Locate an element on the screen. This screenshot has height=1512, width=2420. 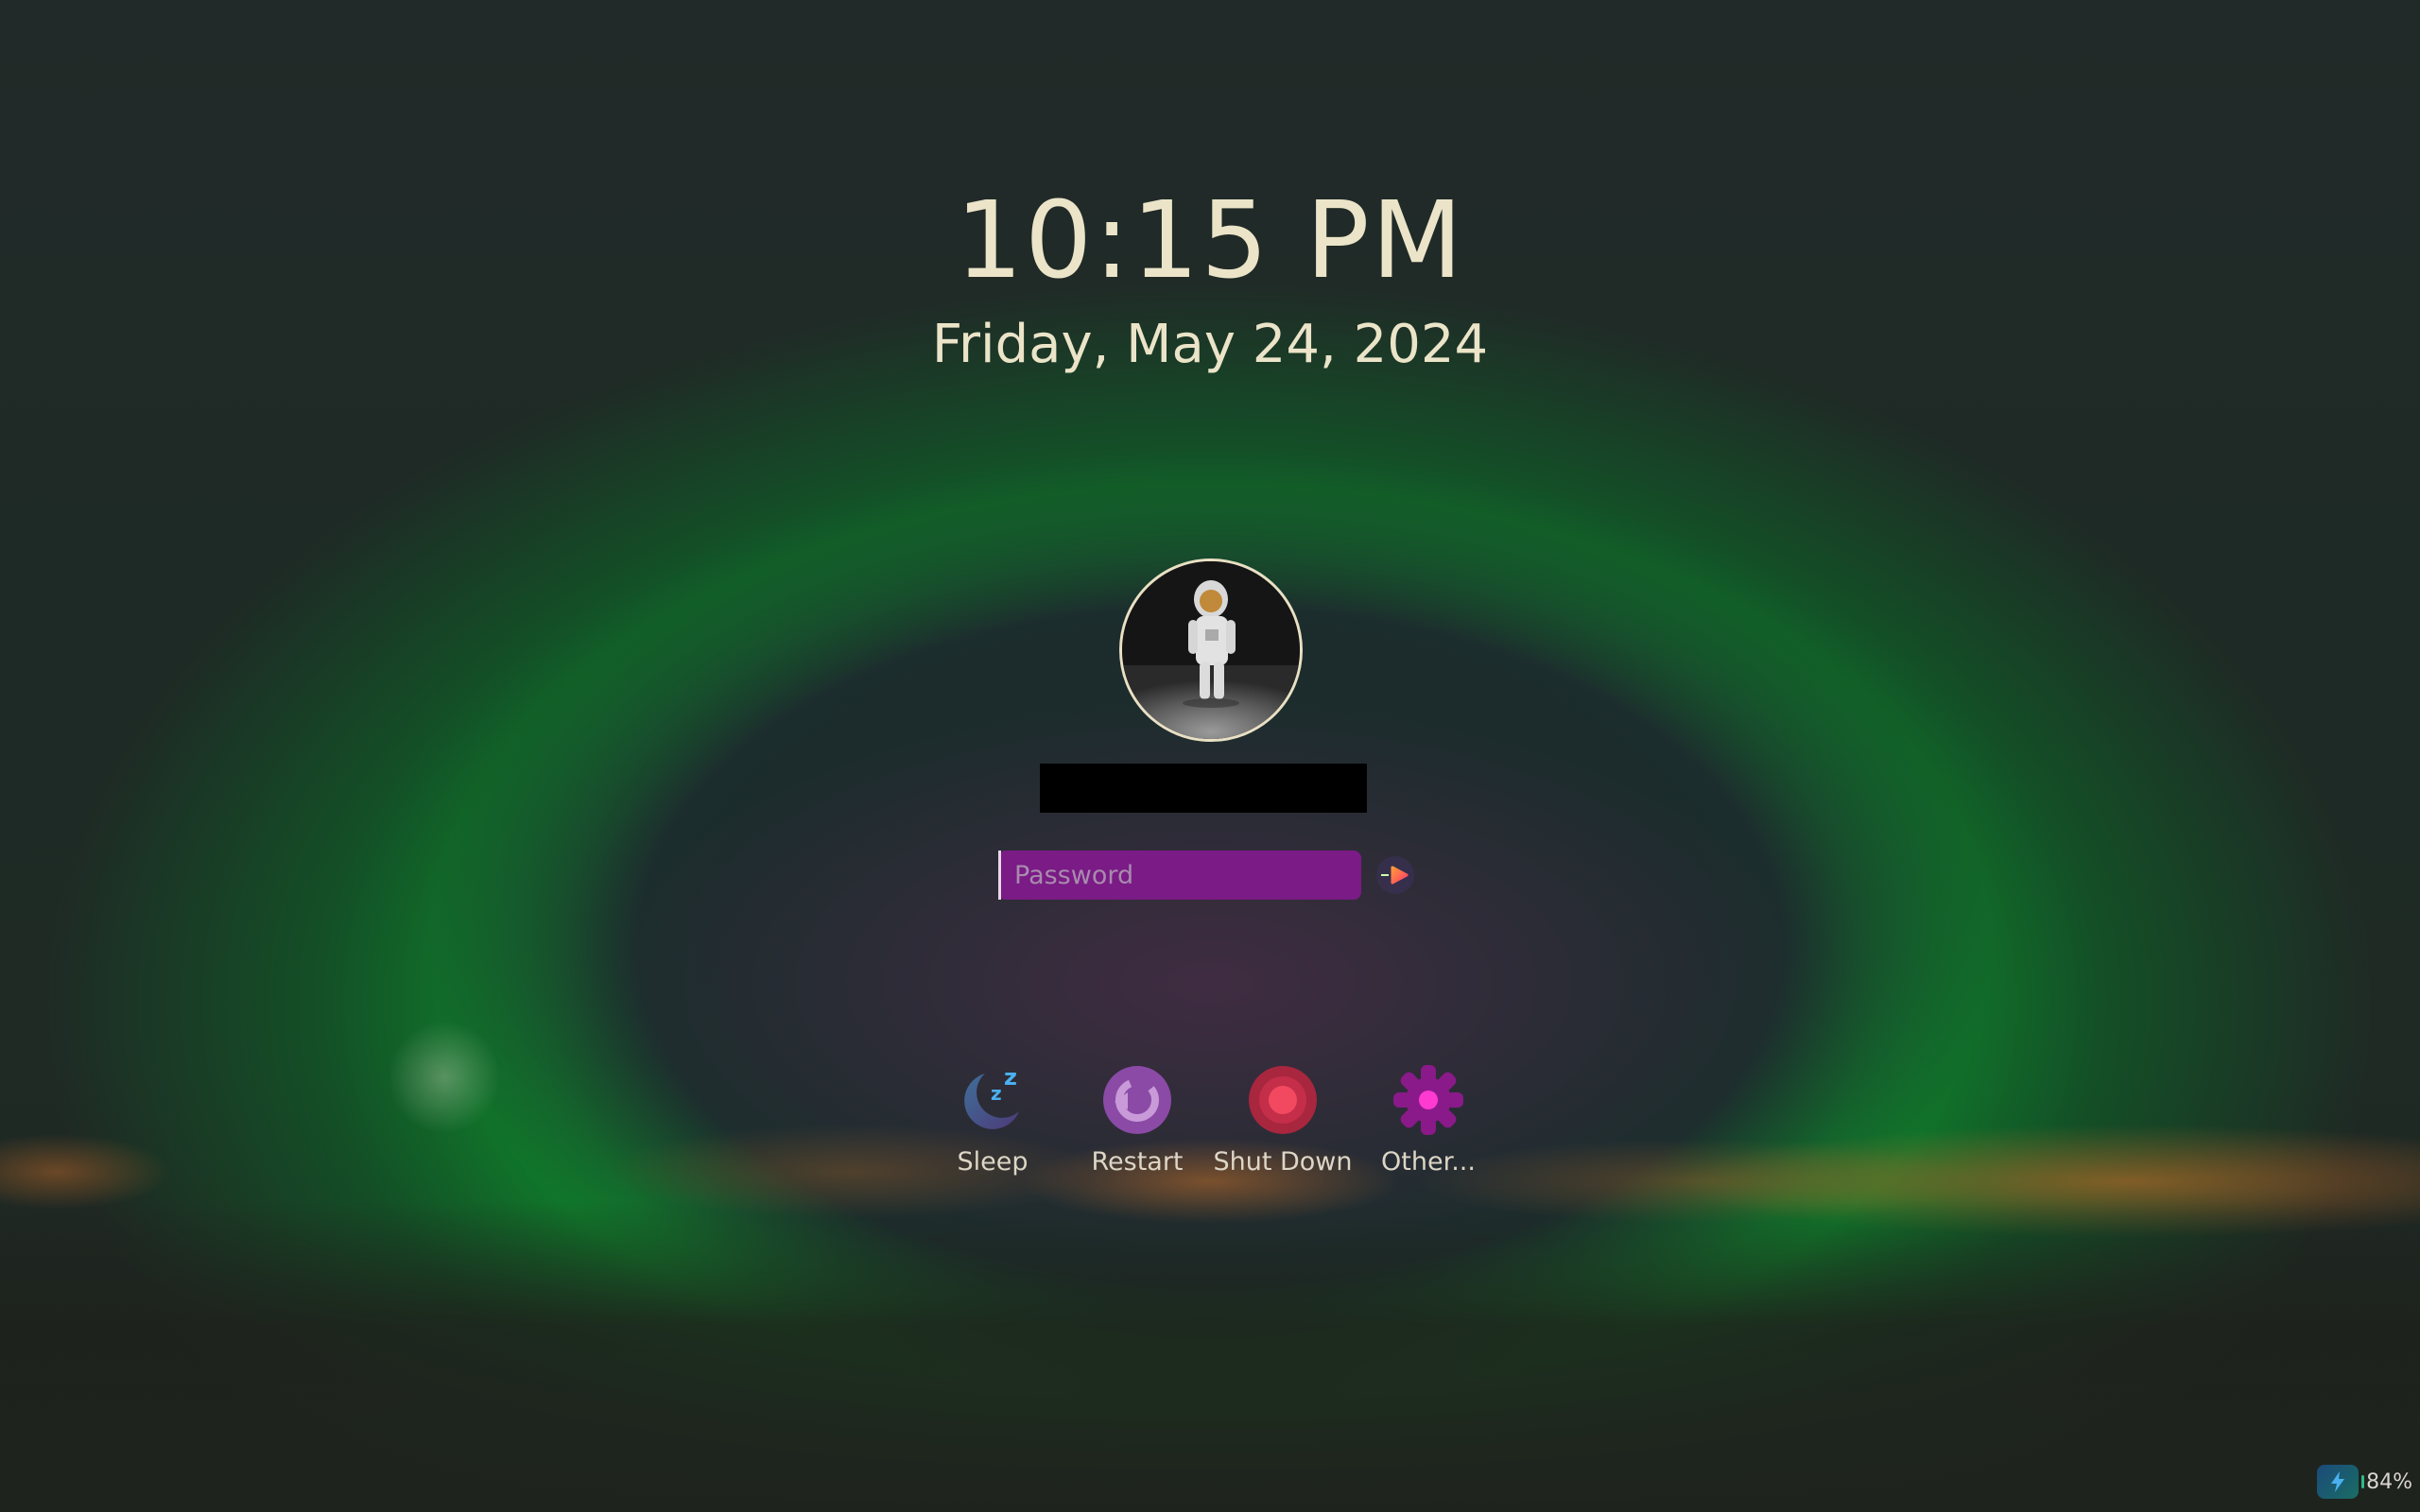
avatar is located at coordinates (1211, 650).